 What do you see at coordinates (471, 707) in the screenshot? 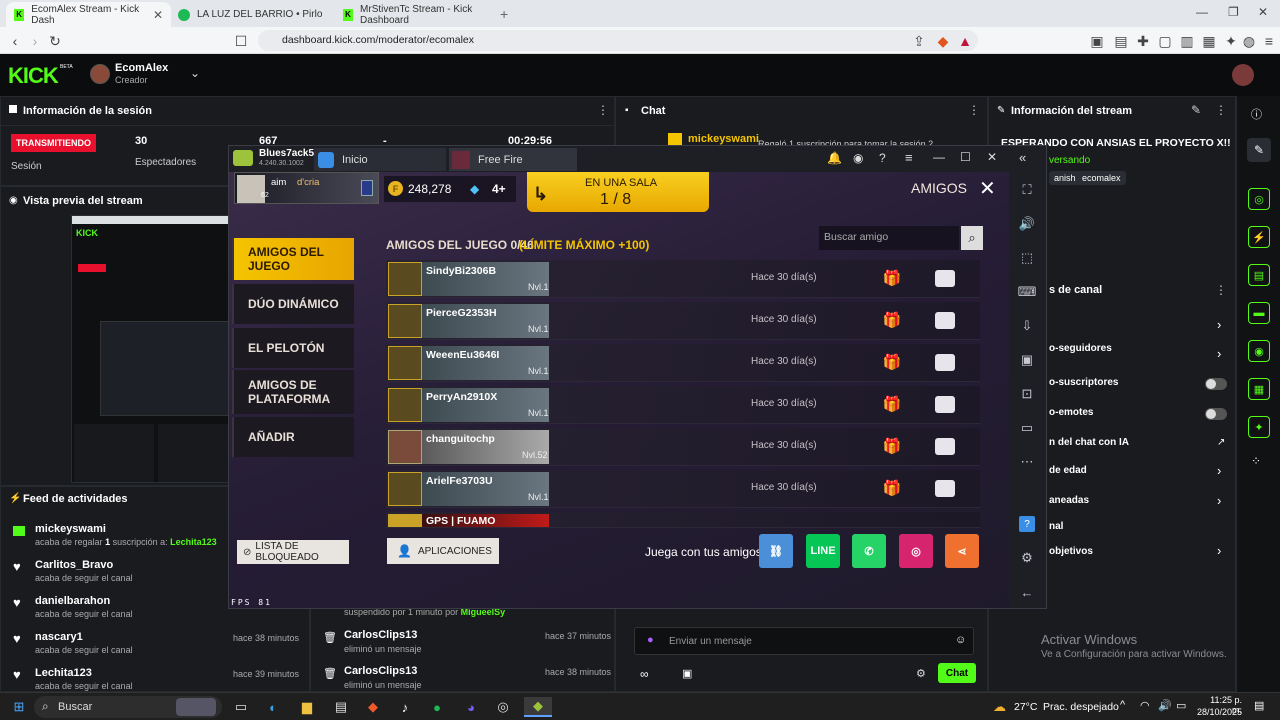
I see `discord-icon: ◕` at bounding box center [471, 707].